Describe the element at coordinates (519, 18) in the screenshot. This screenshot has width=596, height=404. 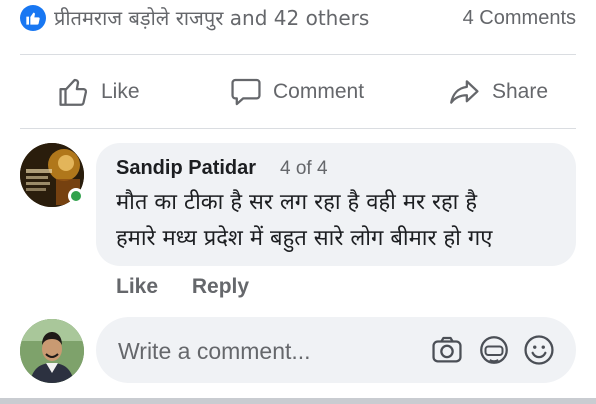
I see `comments-count: 4 Comments` at that location.